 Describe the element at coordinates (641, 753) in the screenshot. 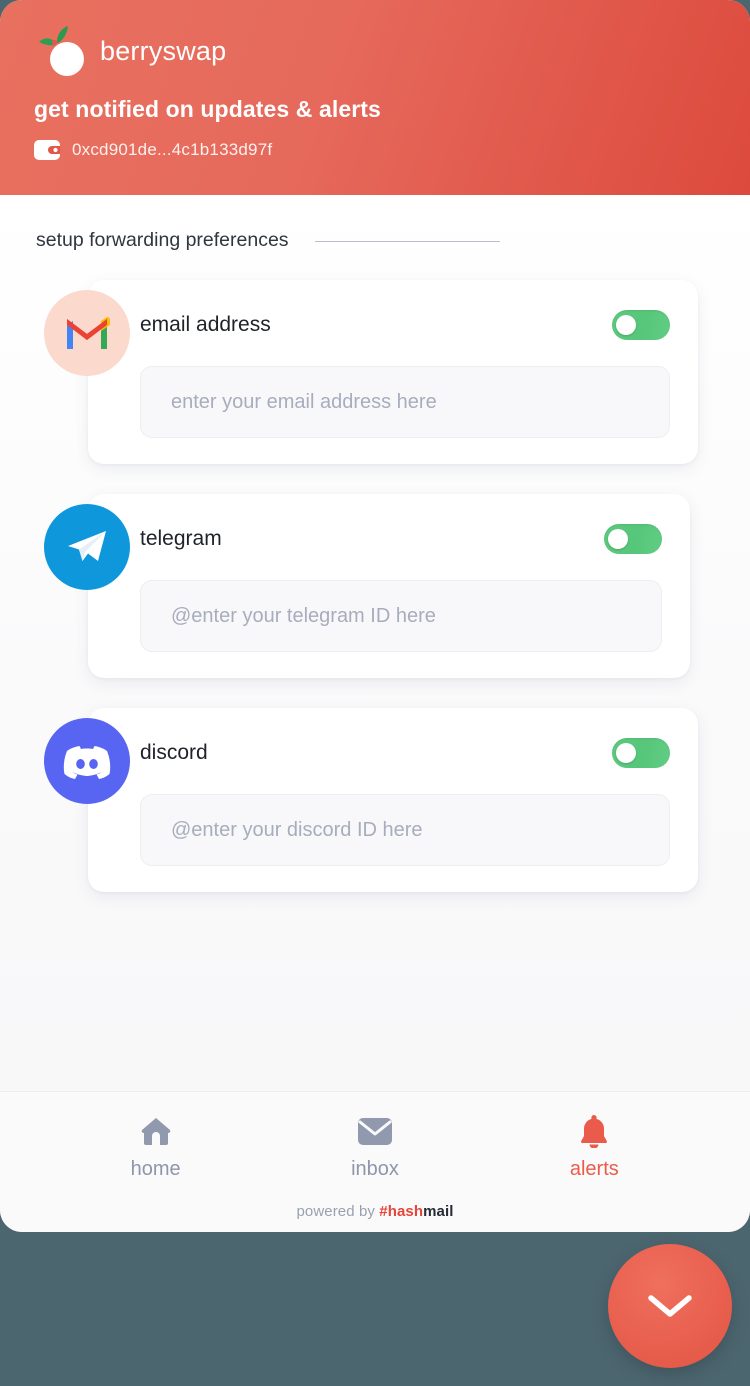

I see `toggle-discord` at that location.